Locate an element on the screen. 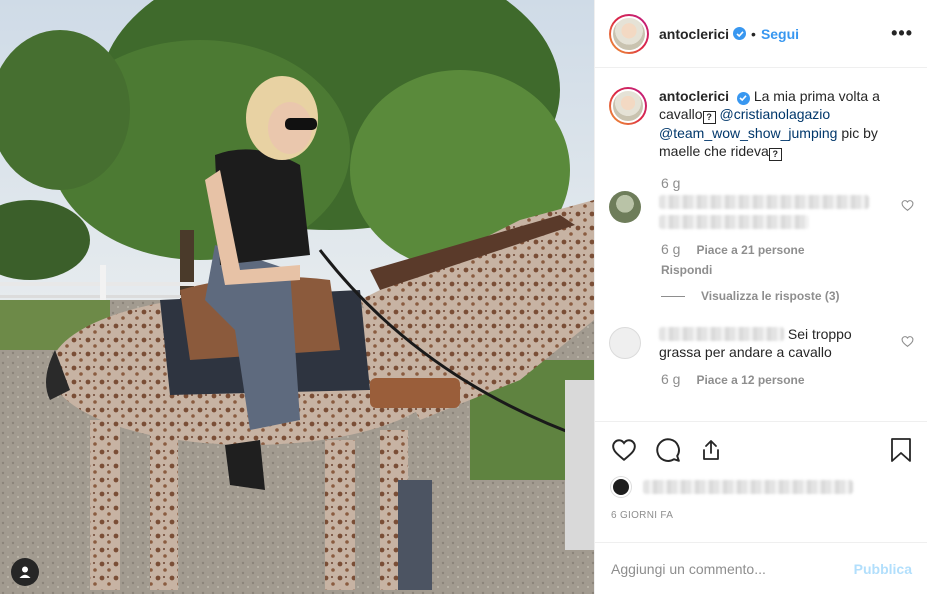  mention-link: @team_wow_show_jumping is located at coordinates (748, 133).